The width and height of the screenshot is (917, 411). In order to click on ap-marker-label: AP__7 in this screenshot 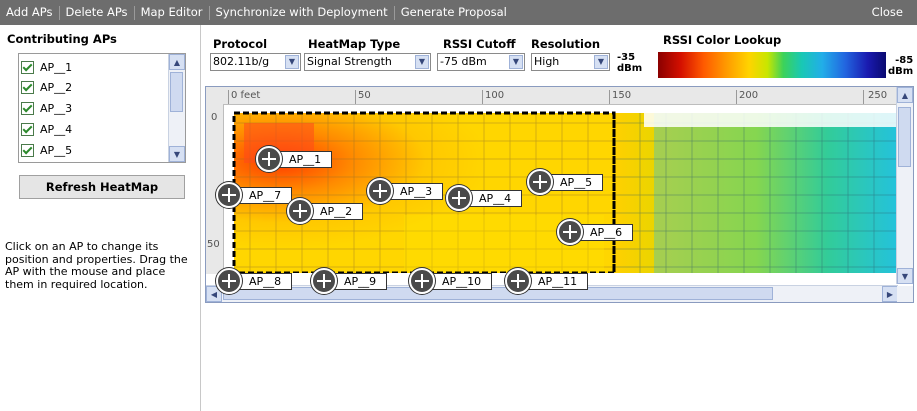, I will do `click(264, 195)`.